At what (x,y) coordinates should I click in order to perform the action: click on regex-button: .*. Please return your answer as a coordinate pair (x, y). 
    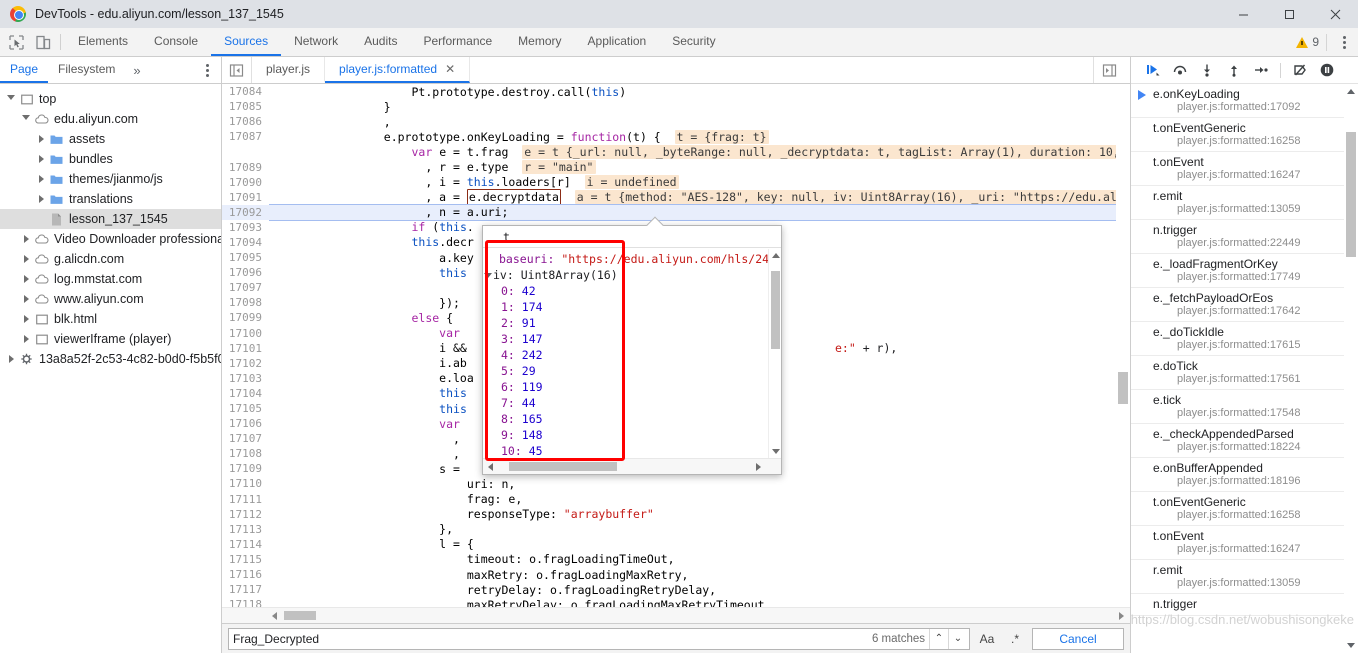
    Looking at the image, I should click on (1015, 639).